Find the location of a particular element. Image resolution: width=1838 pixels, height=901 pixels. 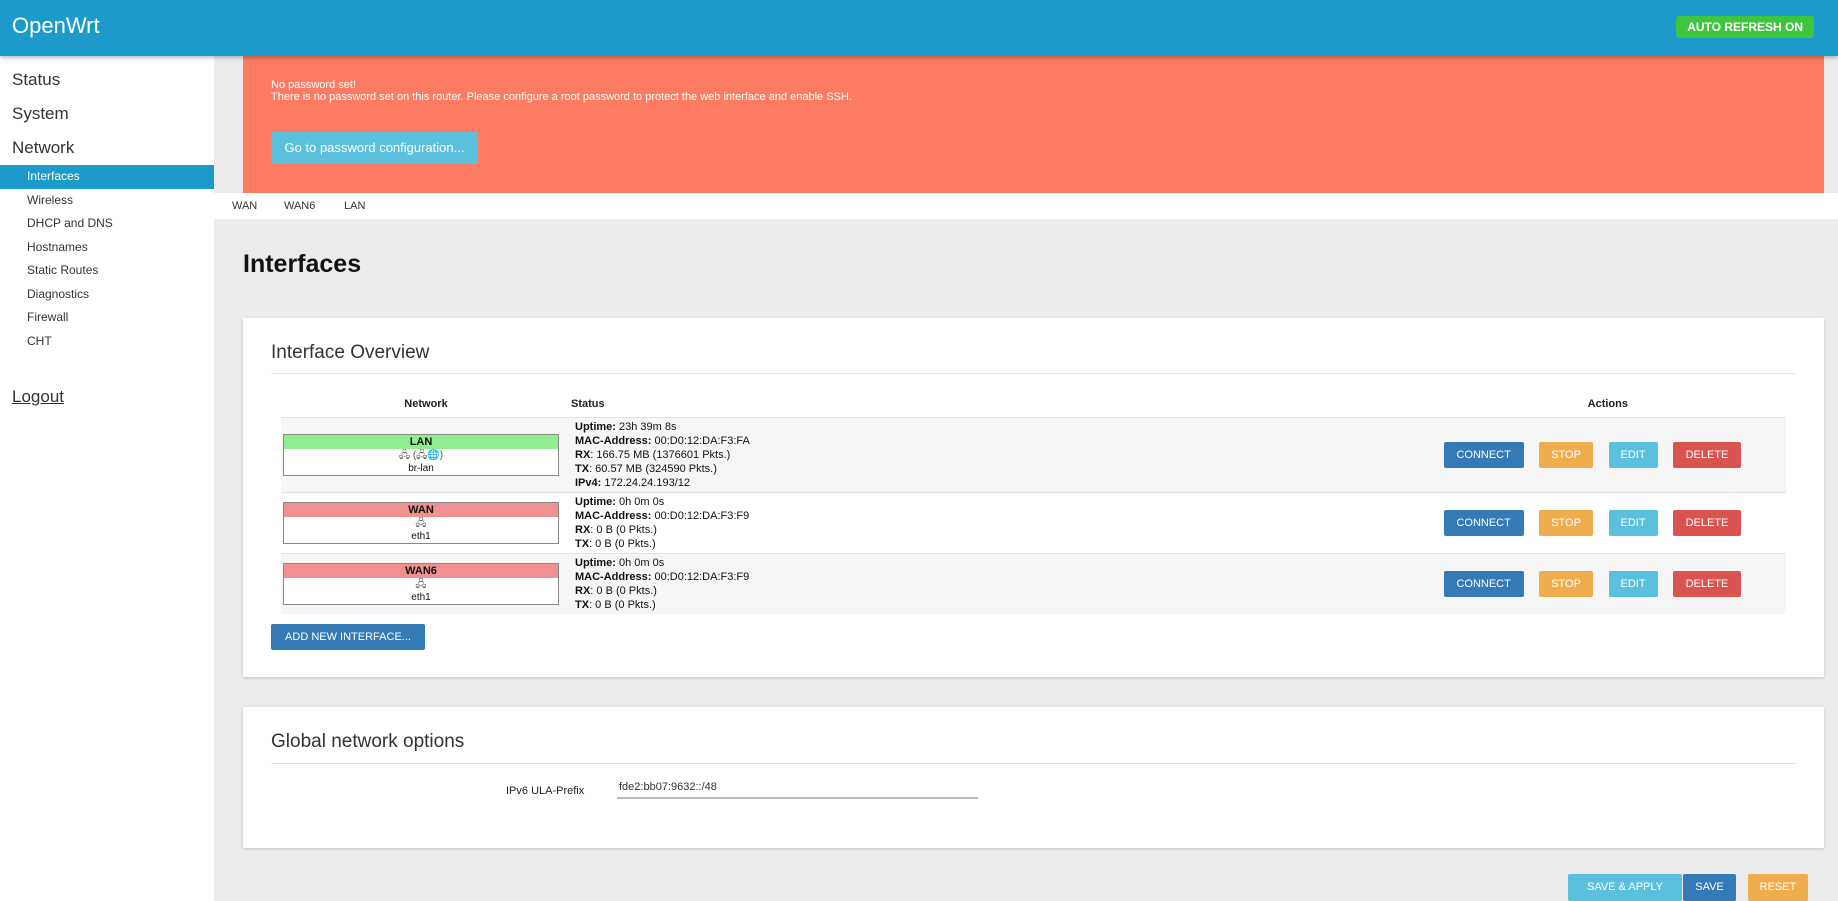

sidebar-item-hostnames: Hostnames is located at coordinates (107, 248).